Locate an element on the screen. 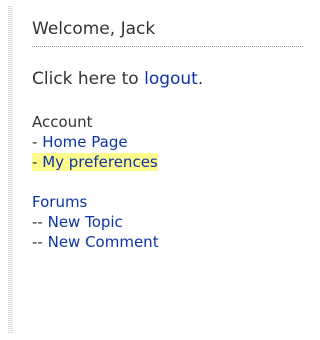 This screenshot has width=320, height=340. new-topic-link: New Topic is located at coordinates (85, 222).